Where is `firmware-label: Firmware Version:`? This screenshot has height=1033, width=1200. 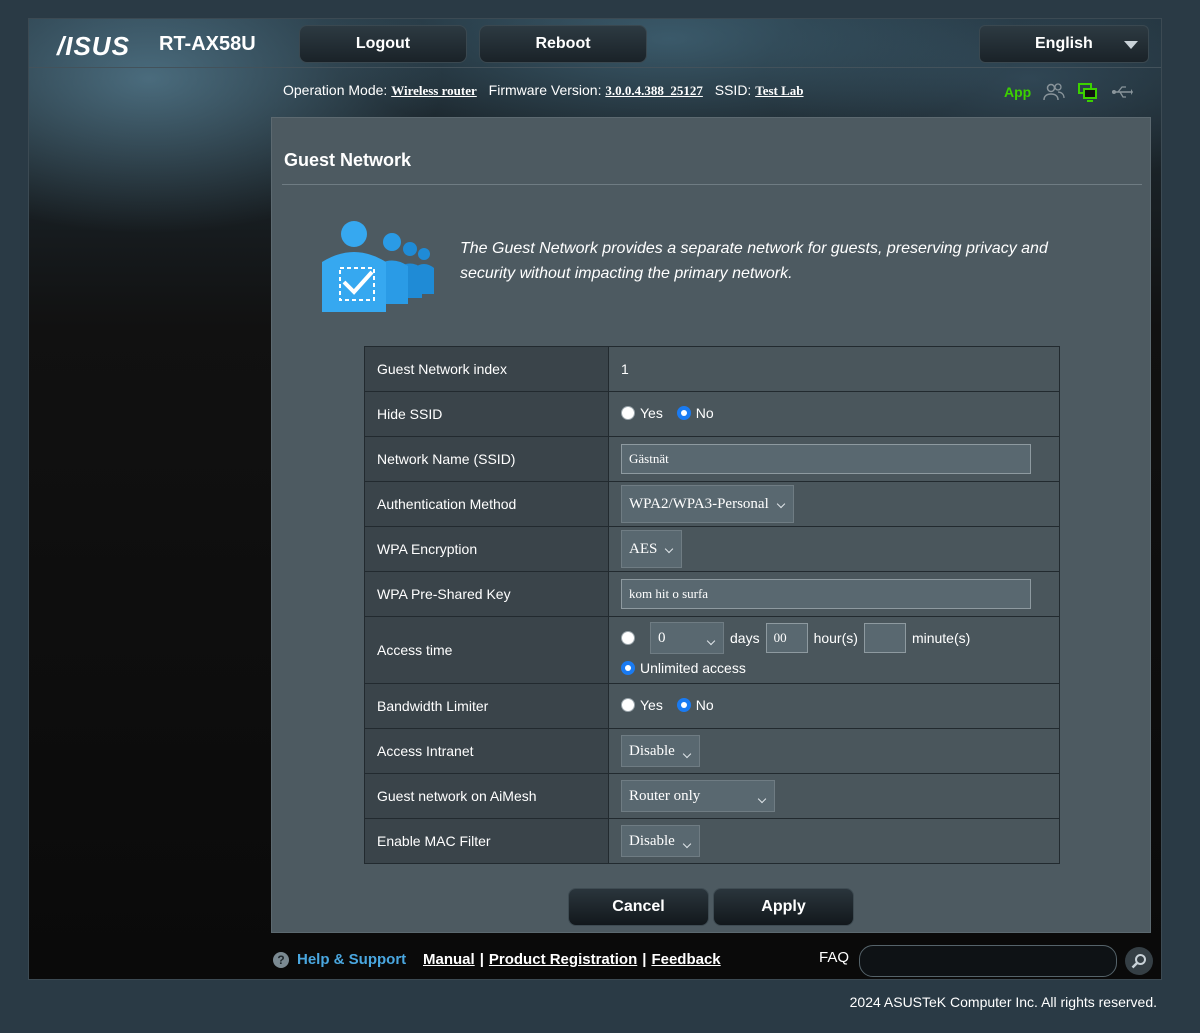 firmware-label: Firmware Version: is located at coordinates (545, 90).